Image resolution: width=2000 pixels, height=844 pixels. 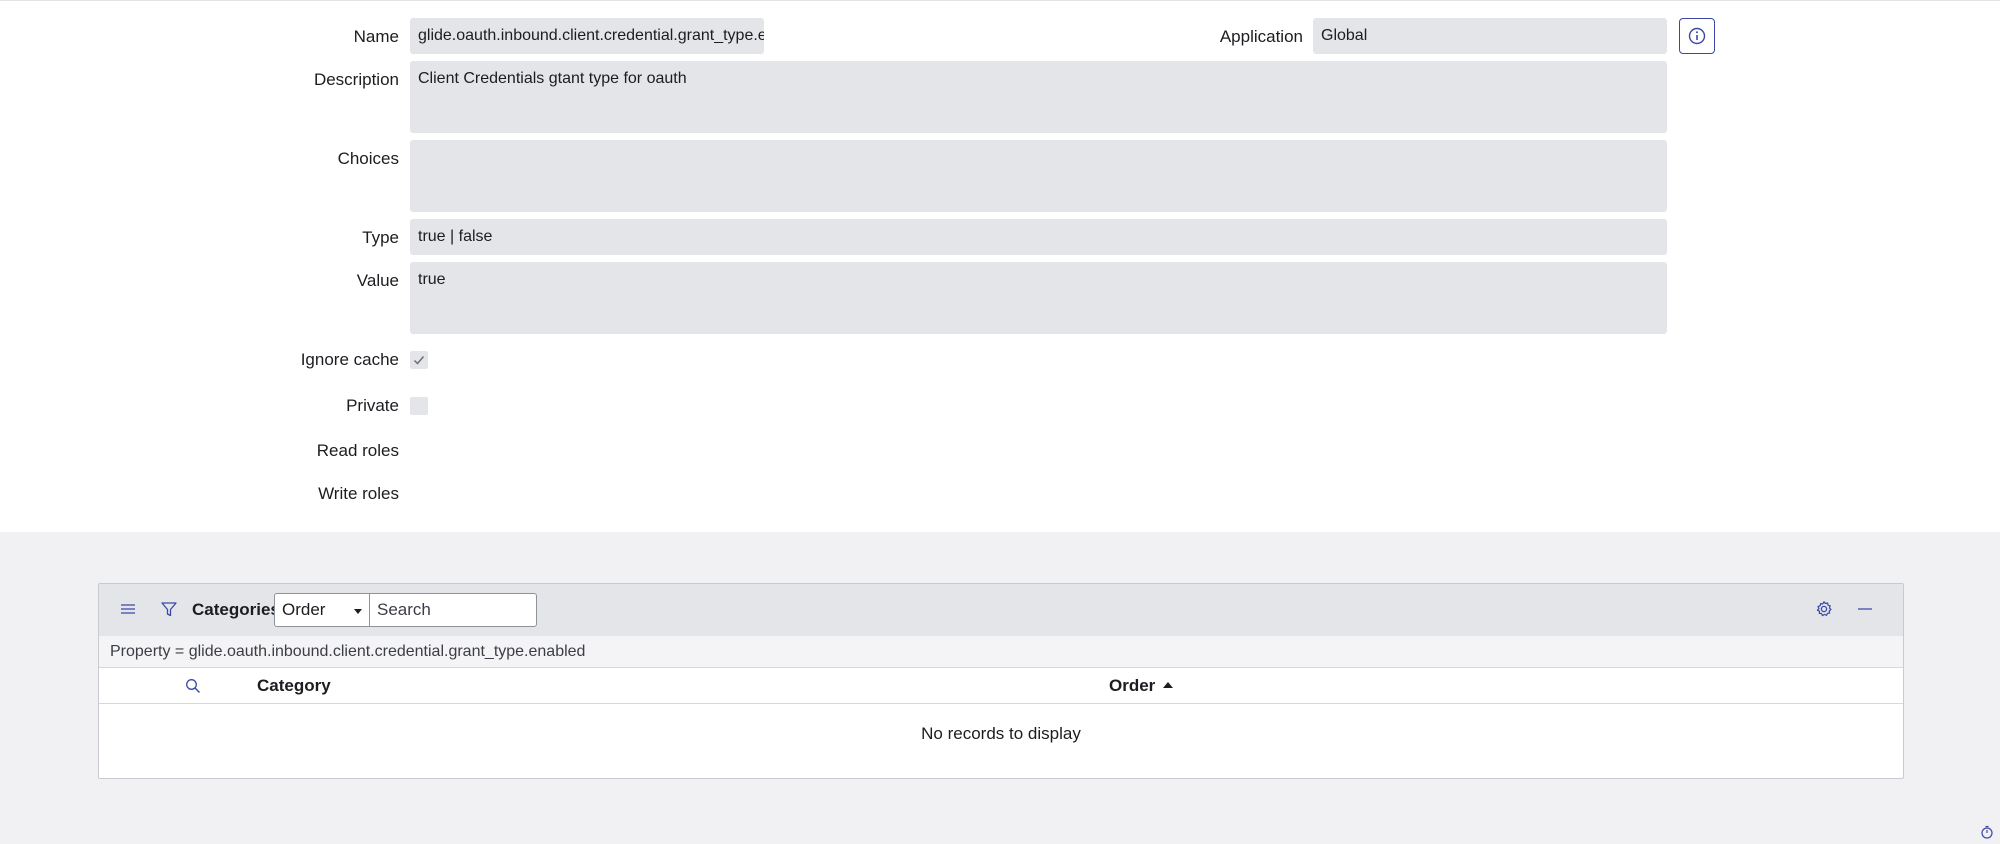 I want to click on checkmark-icon, so click(x=419, y=360).